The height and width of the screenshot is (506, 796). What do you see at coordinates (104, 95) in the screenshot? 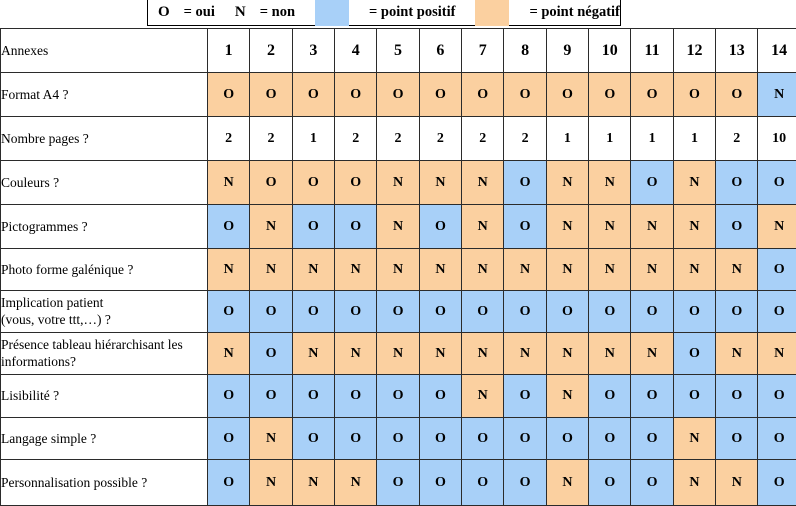
I see `row-label: Format A4 ?` at bounding box center [104, 95].